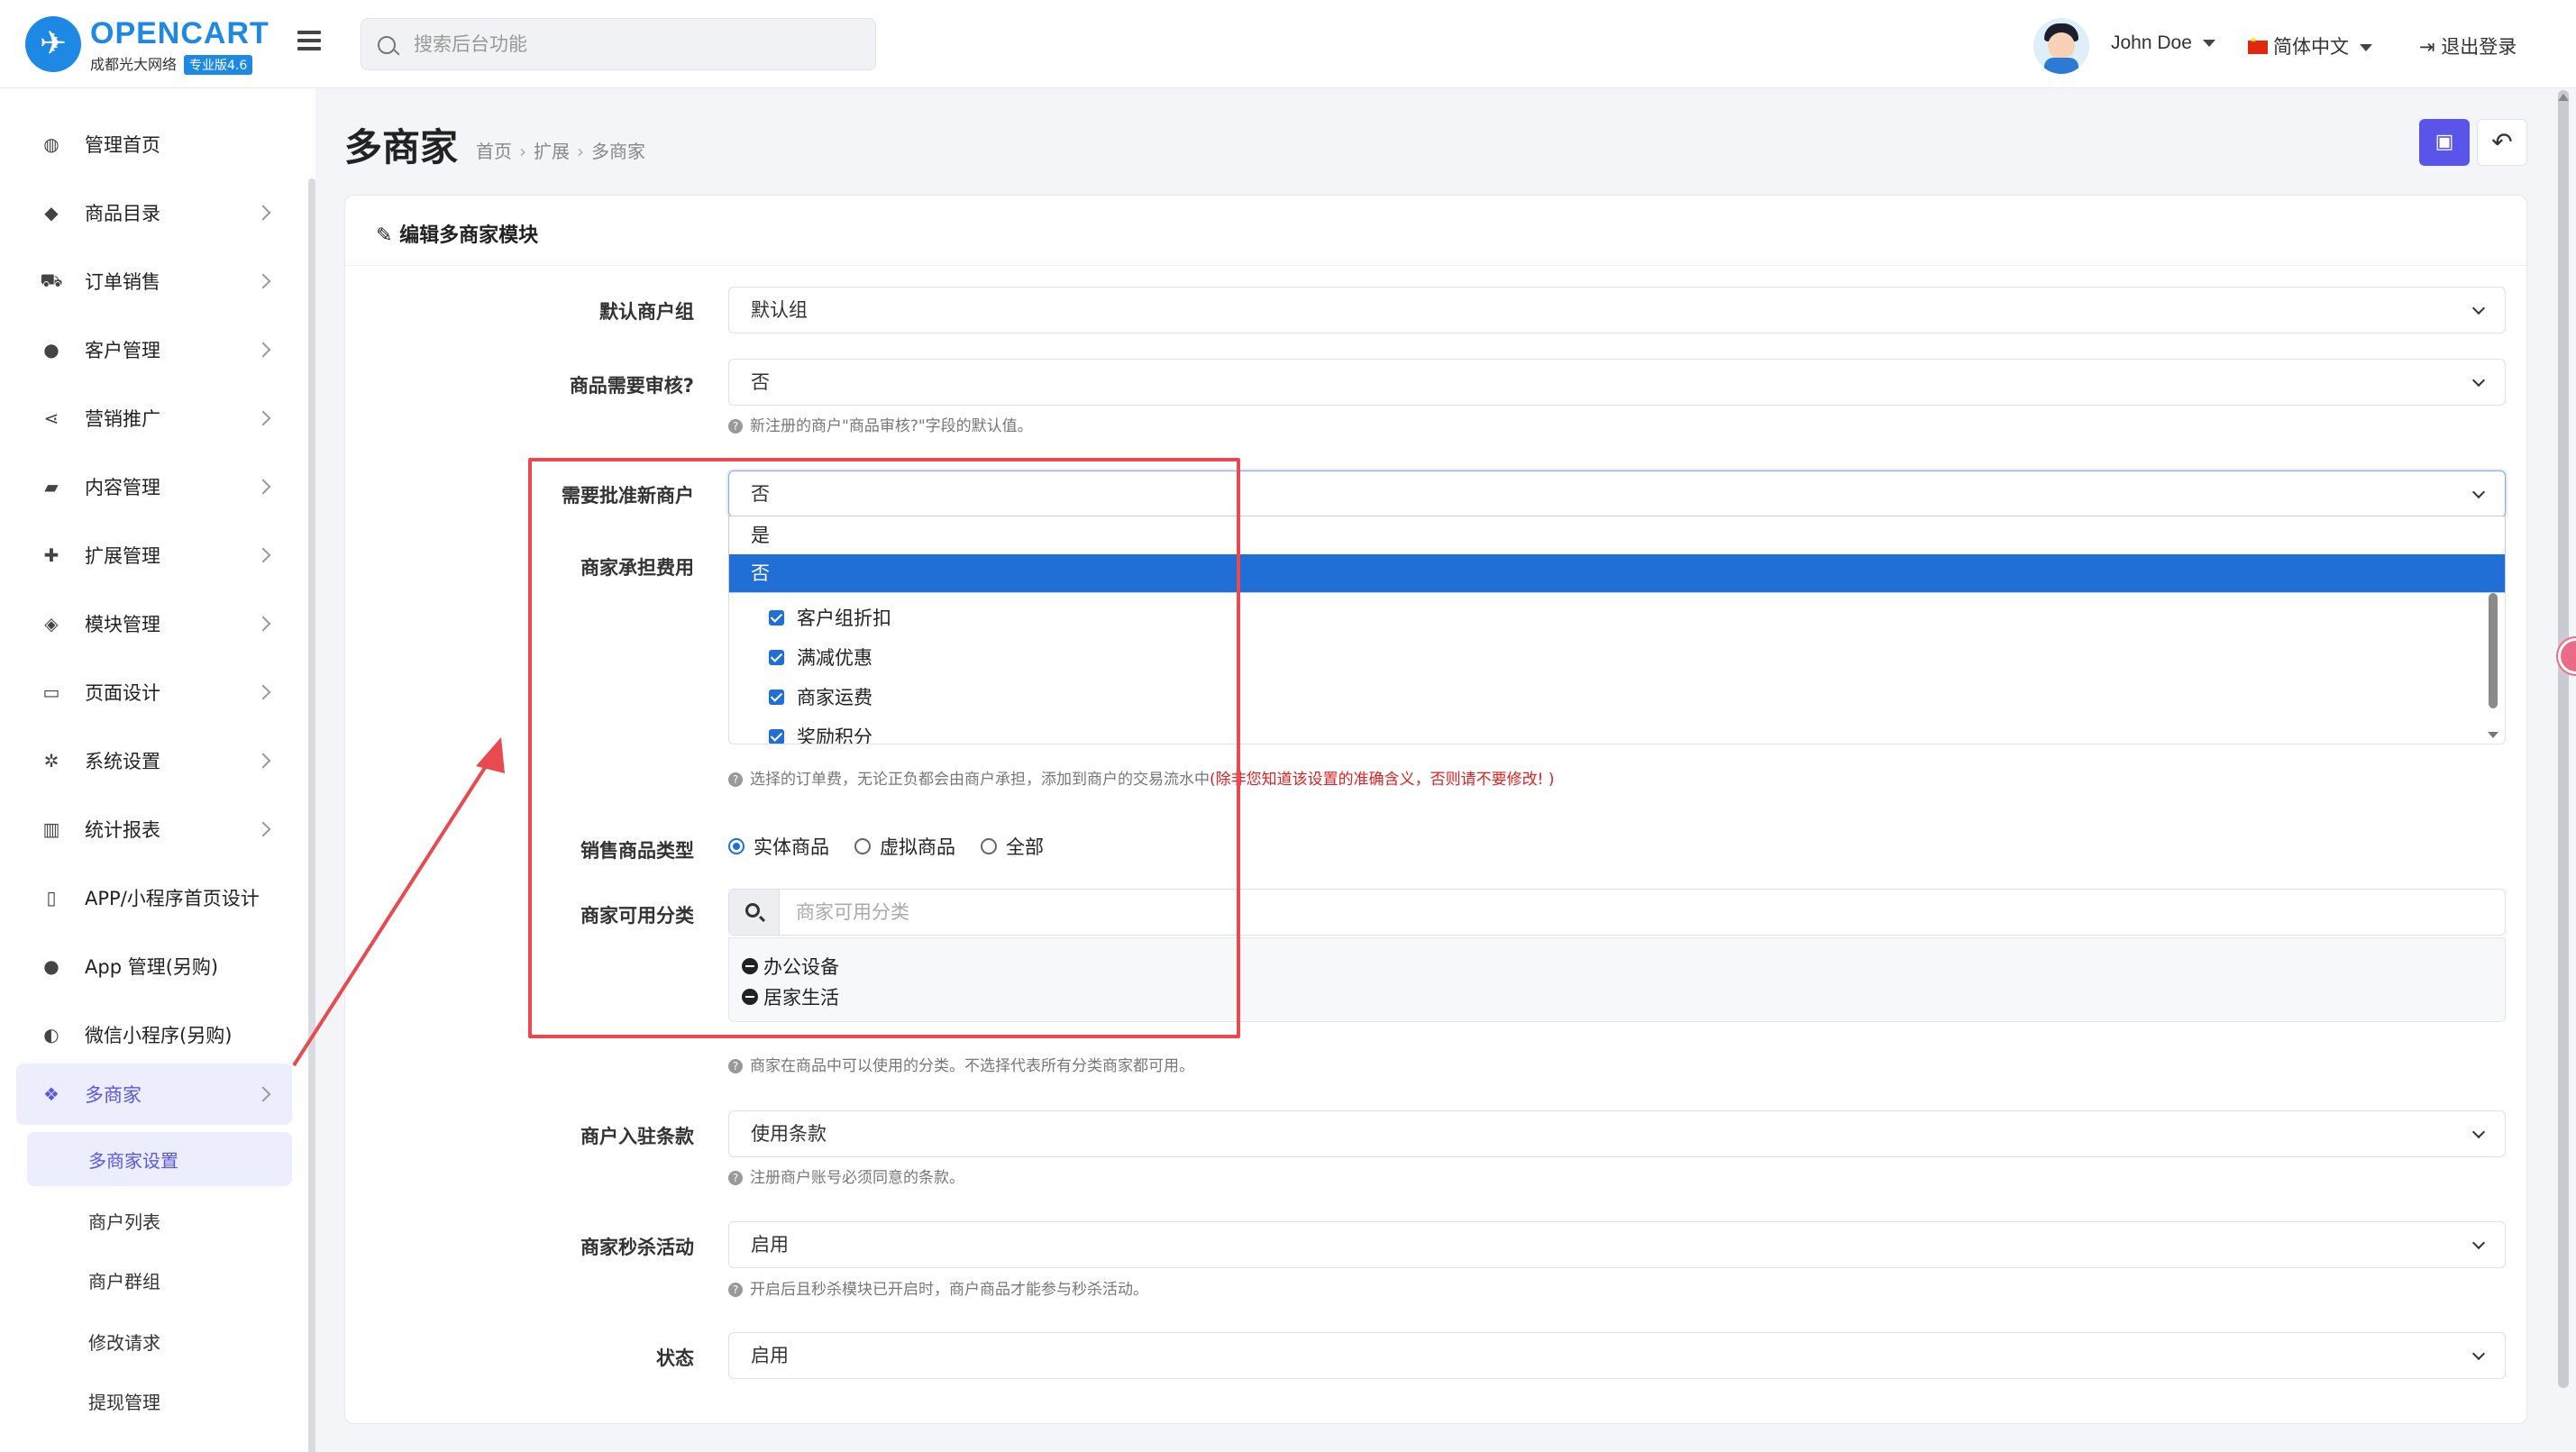  What do you see at coordinates (770, 1355) in the screenshot?
I see `status-value: 启用` at bounding box center [770, 1355].